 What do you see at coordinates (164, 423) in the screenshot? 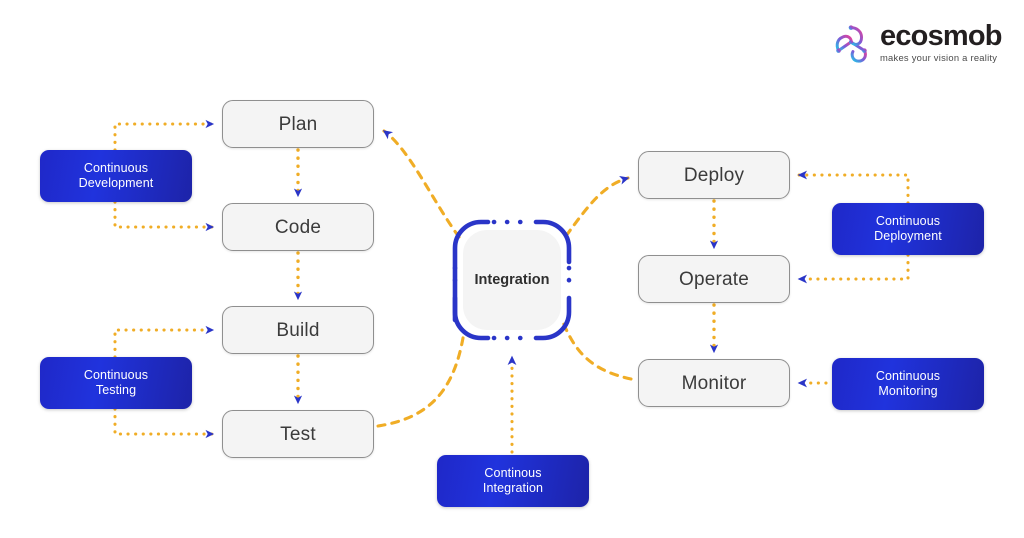
I see `connector-ctest-to-test` at bounding box center [164, 423].